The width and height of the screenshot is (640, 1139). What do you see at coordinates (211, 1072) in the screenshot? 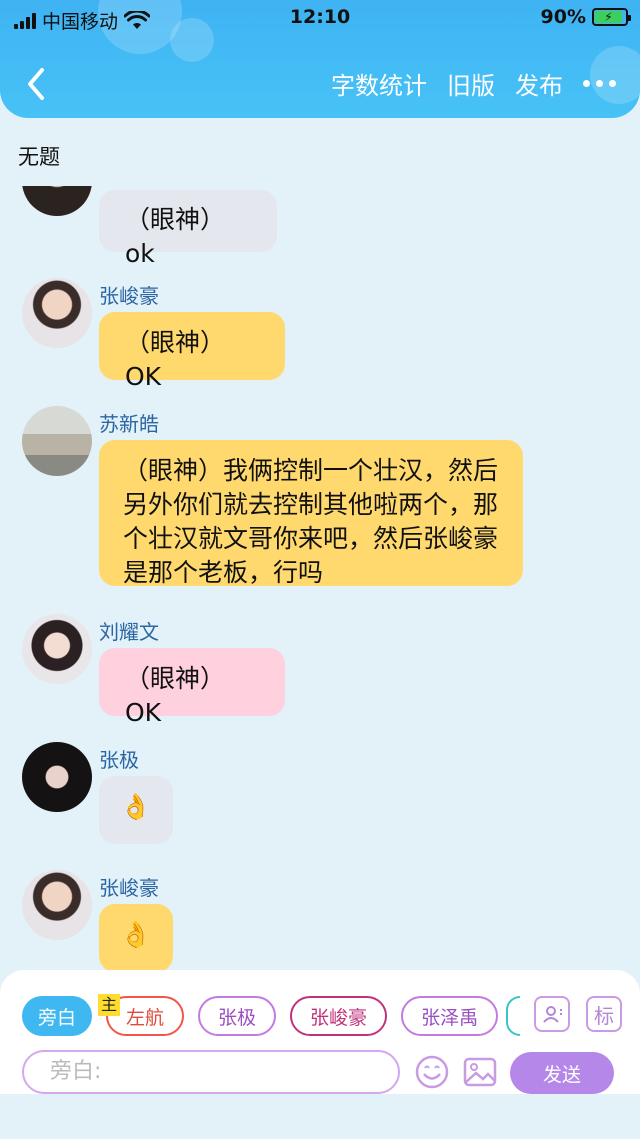
I see `message-input: 旁白:` at bounding box center [211, 1072].